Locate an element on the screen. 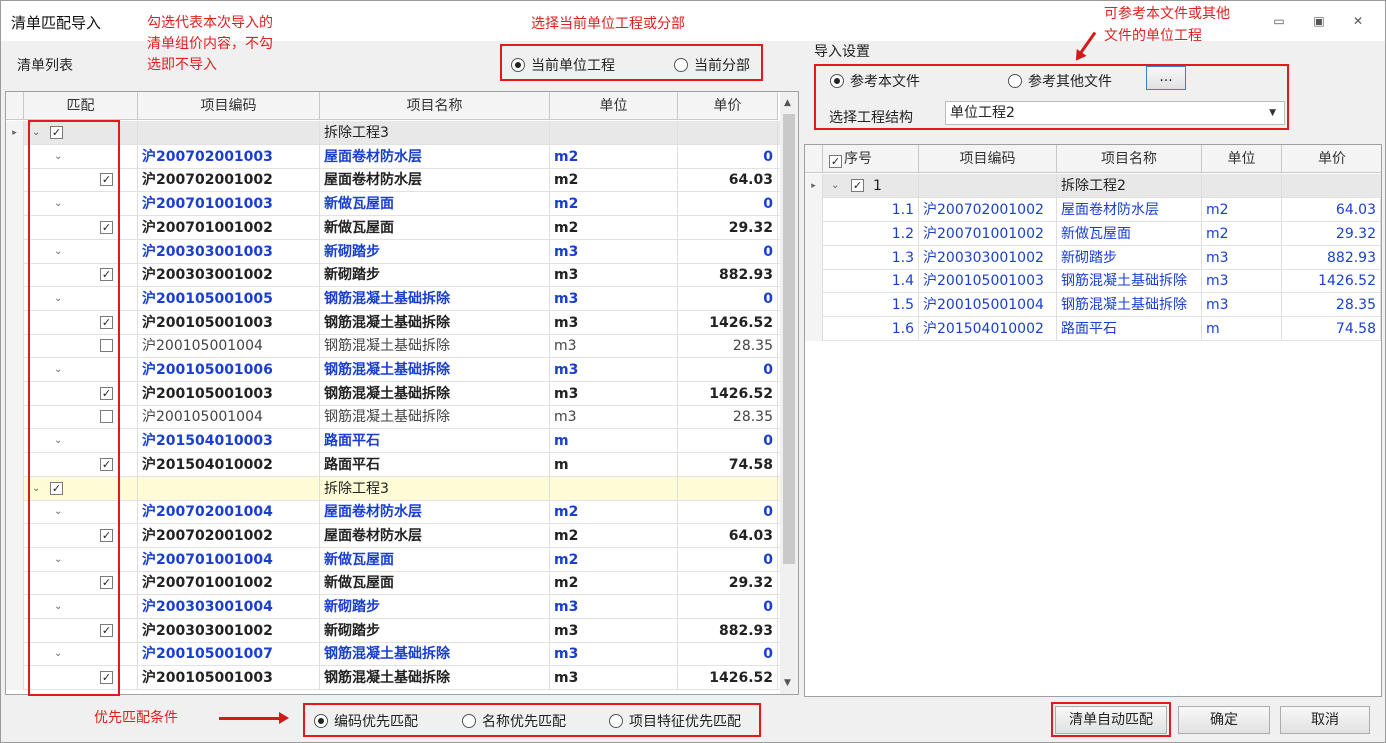 This screenshot has height=743, width=1386. ref-col-code-header: 项目编码 is located at coordinates (988, 159).